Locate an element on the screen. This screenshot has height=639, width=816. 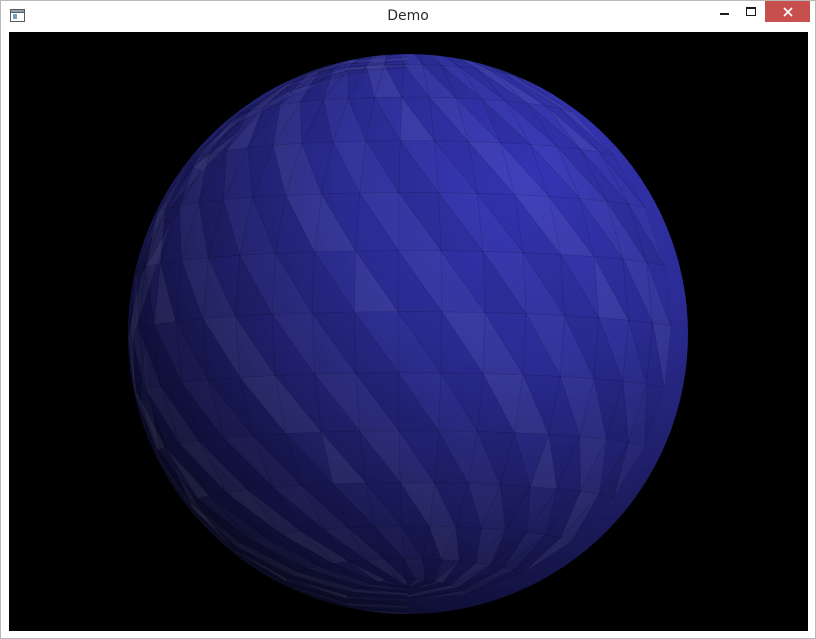
title-bar: Demo is located at coordinates (408, 16).